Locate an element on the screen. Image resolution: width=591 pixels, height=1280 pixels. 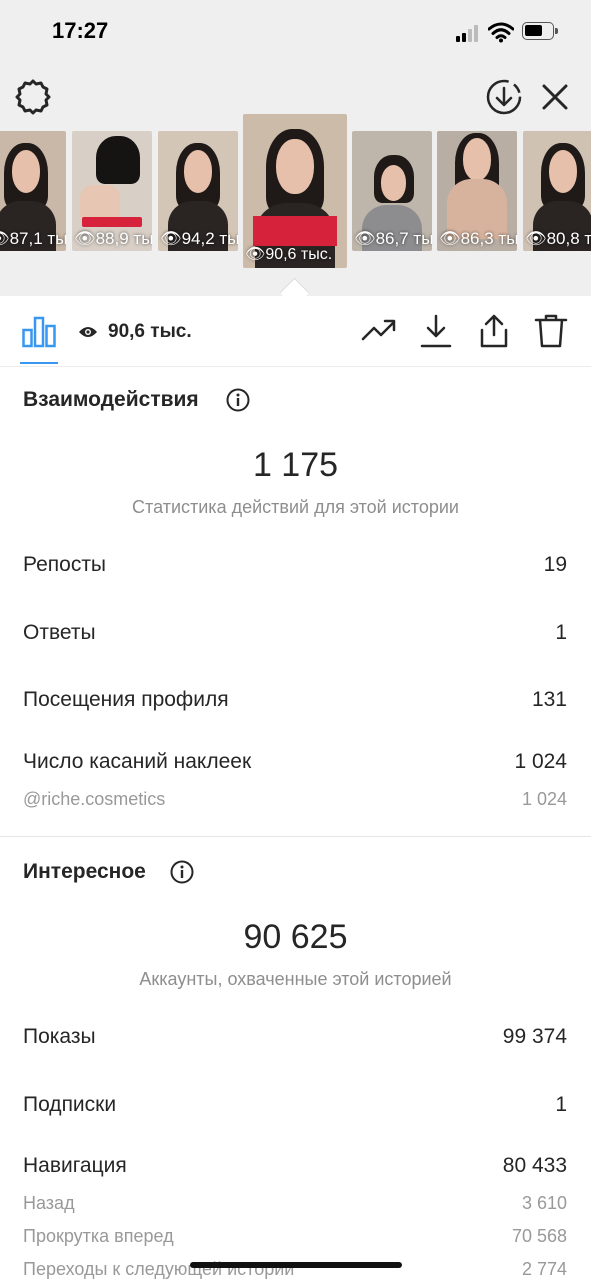
reposts-label: Репосты is located at coordinates (65, 564).